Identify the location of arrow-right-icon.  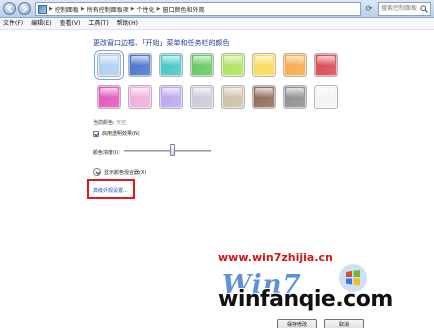
(25, 9).